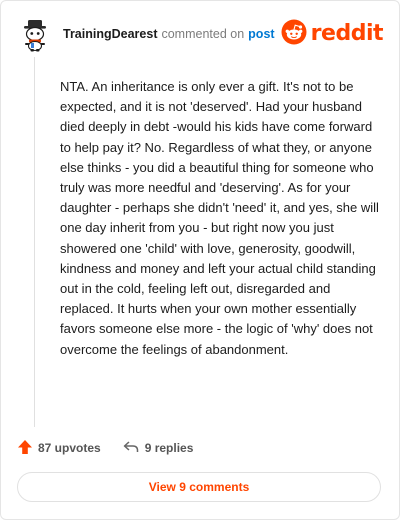 The image size is (400, 520). What do you see at coordinates (69, 448) in the screenshot?
I see `upvote-count: 87 upvotes` at bounding box center [69, 448].